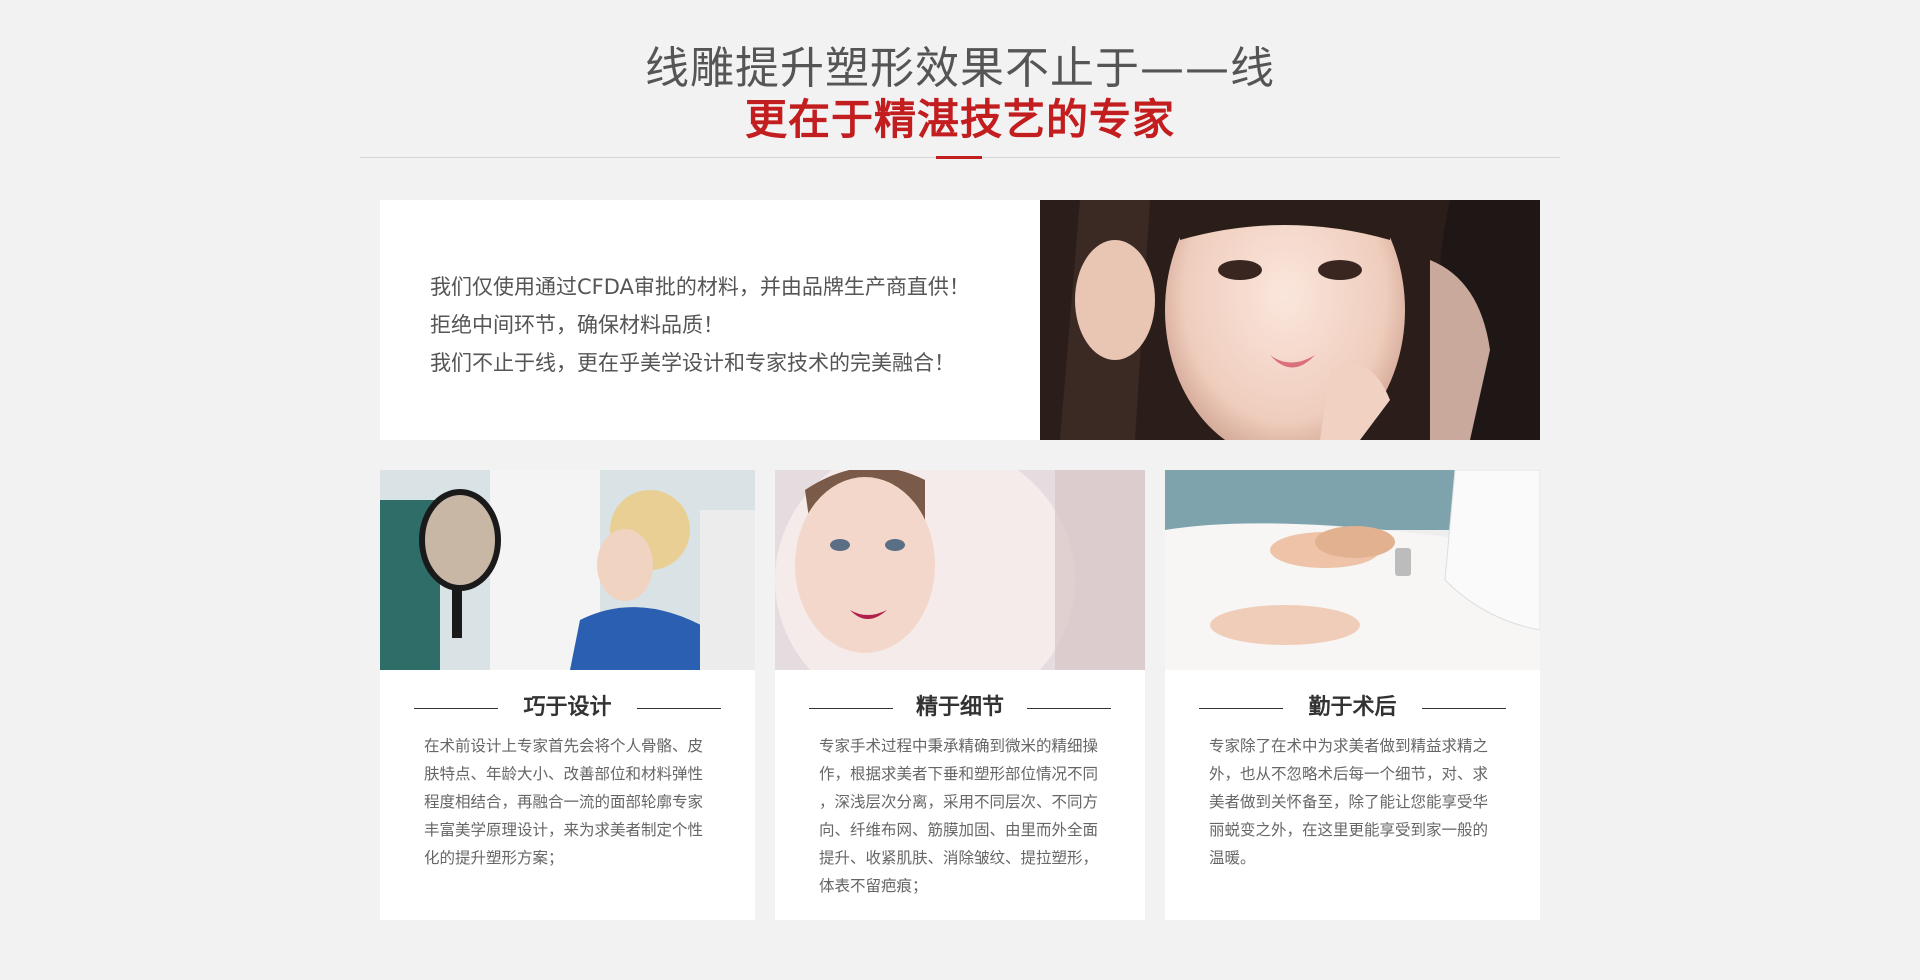 This screenshot has width=1920, height=980. Describe the element at coordinates (564, 774) in the screenshot. I see `card-text-line: 肤特点、年龄大小、改善部位和材料弹性` at that location.